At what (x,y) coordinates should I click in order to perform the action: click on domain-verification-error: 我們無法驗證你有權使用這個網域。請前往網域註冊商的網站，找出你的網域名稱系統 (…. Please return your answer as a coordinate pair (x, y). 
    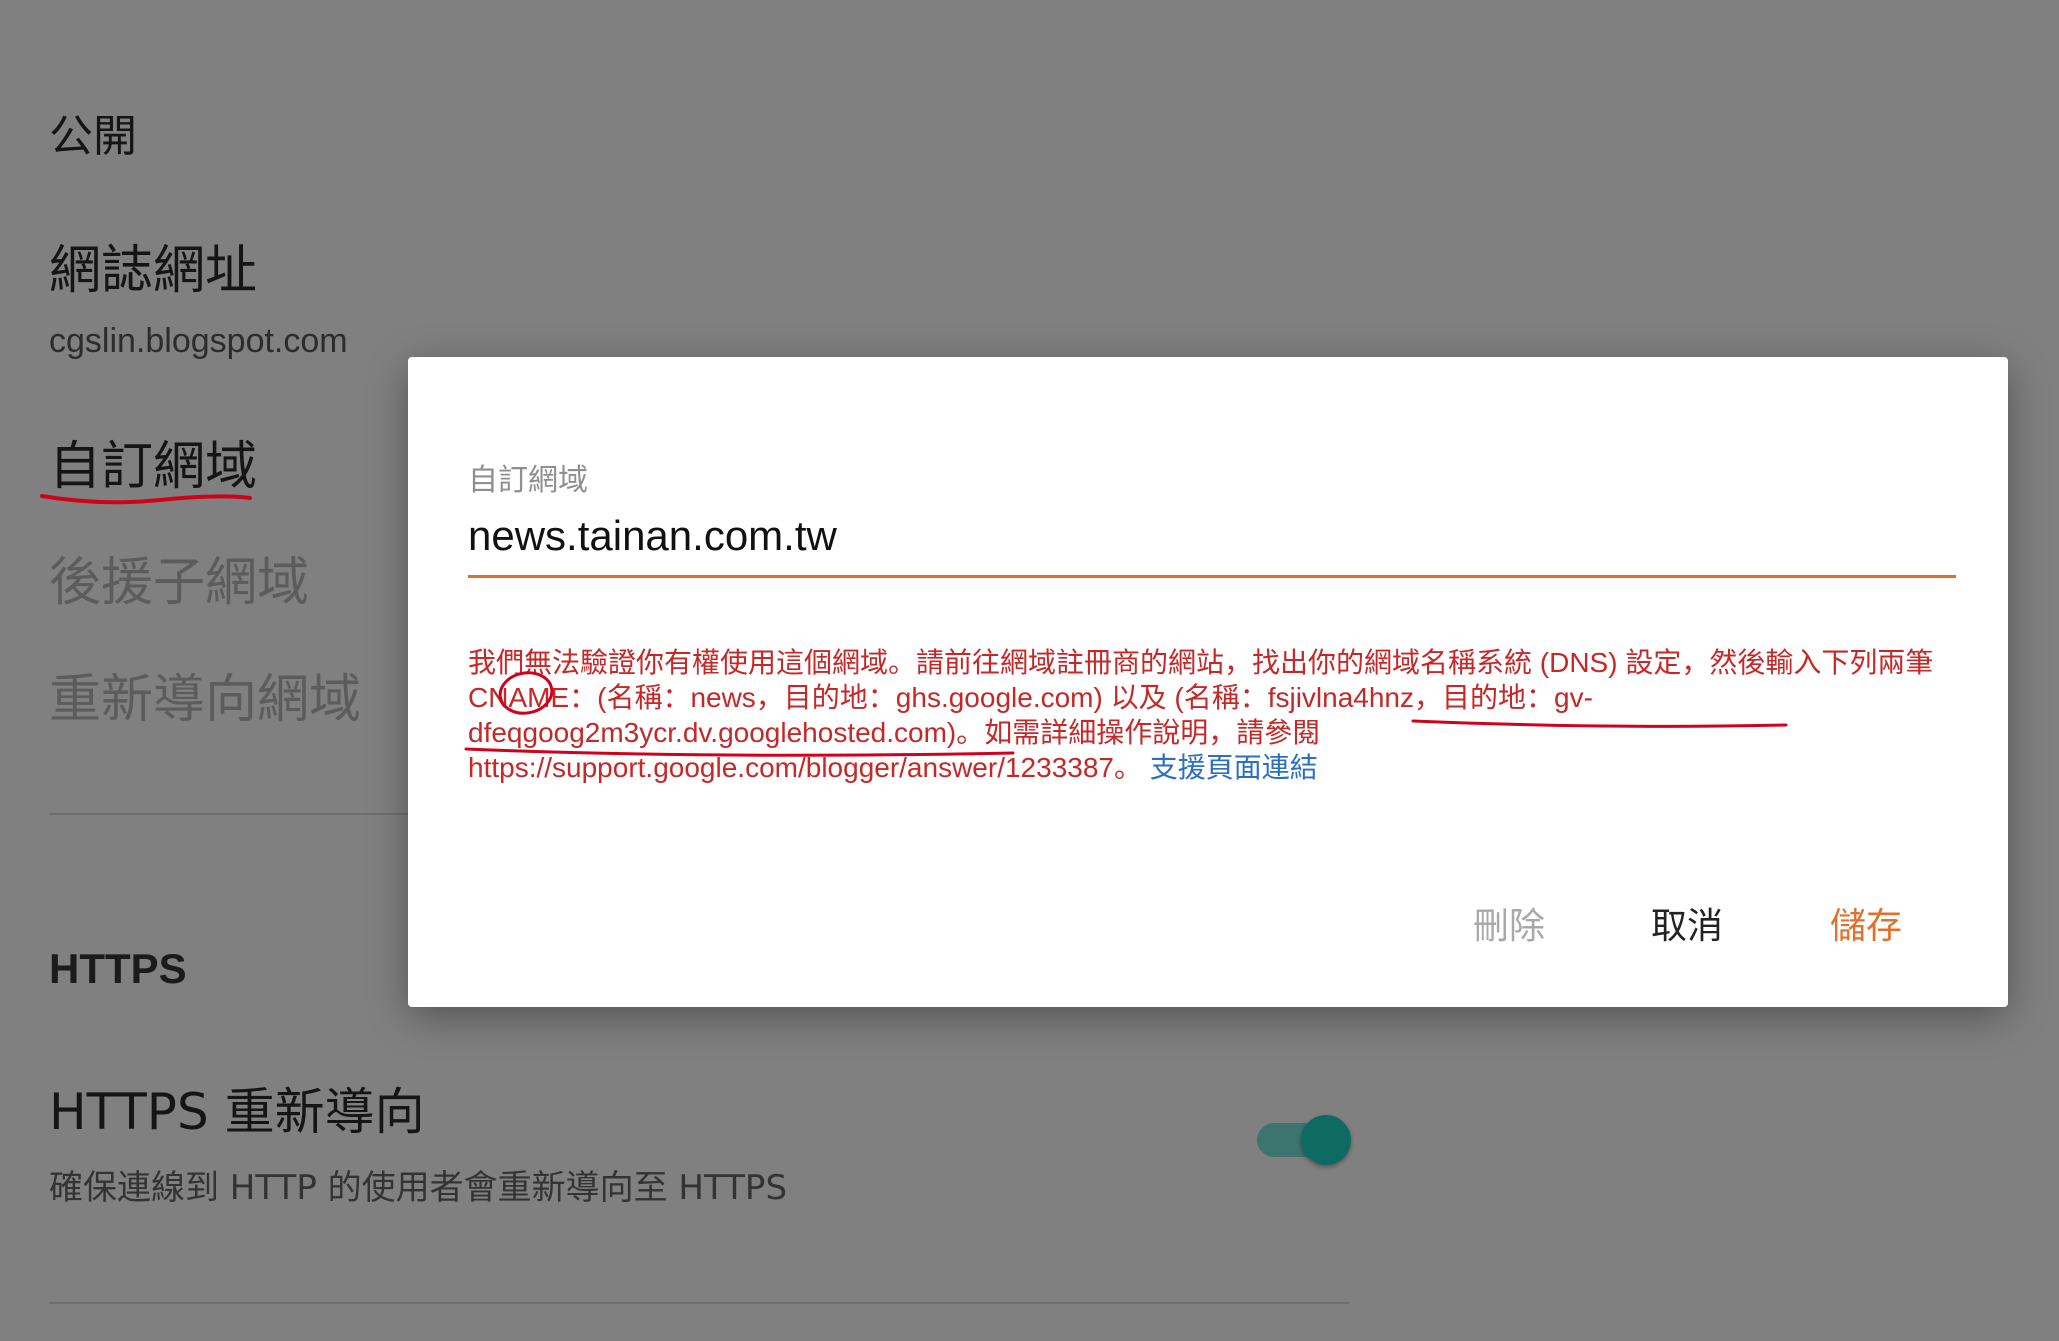
    Looking at the image, I should click on (1208, 715).